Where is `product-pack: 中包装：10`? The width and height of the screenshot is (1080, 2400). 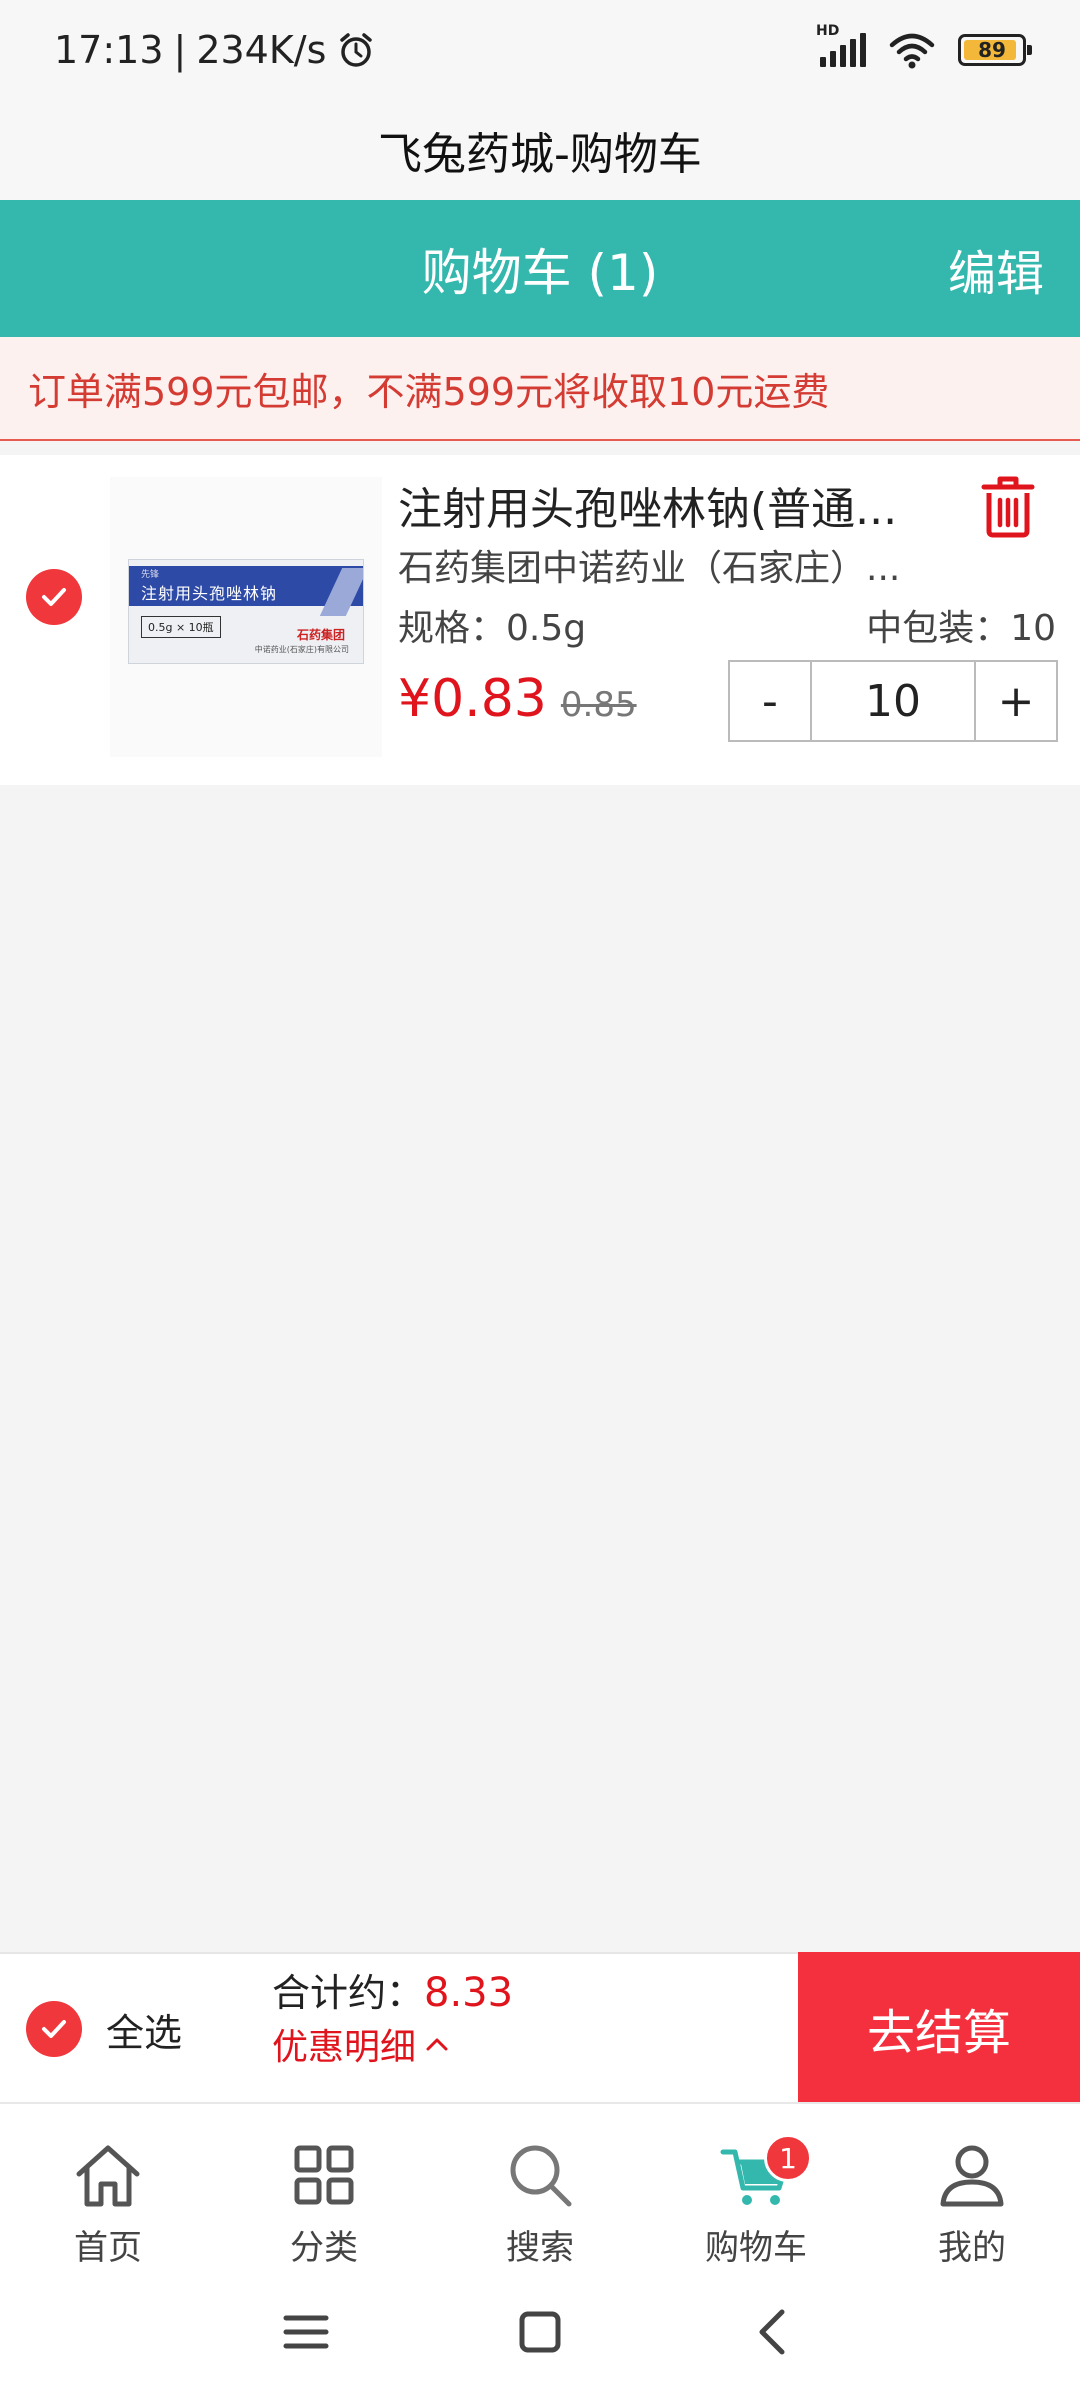 product-pack: 中包装：10 is located at coordinates (961, 628).